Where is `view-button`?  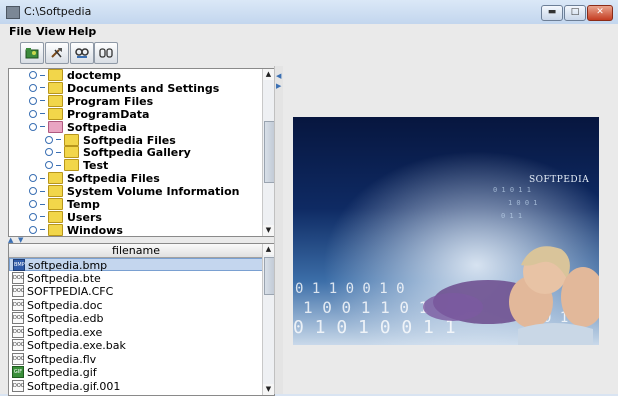
view-button is located at coordinates (82, 53).